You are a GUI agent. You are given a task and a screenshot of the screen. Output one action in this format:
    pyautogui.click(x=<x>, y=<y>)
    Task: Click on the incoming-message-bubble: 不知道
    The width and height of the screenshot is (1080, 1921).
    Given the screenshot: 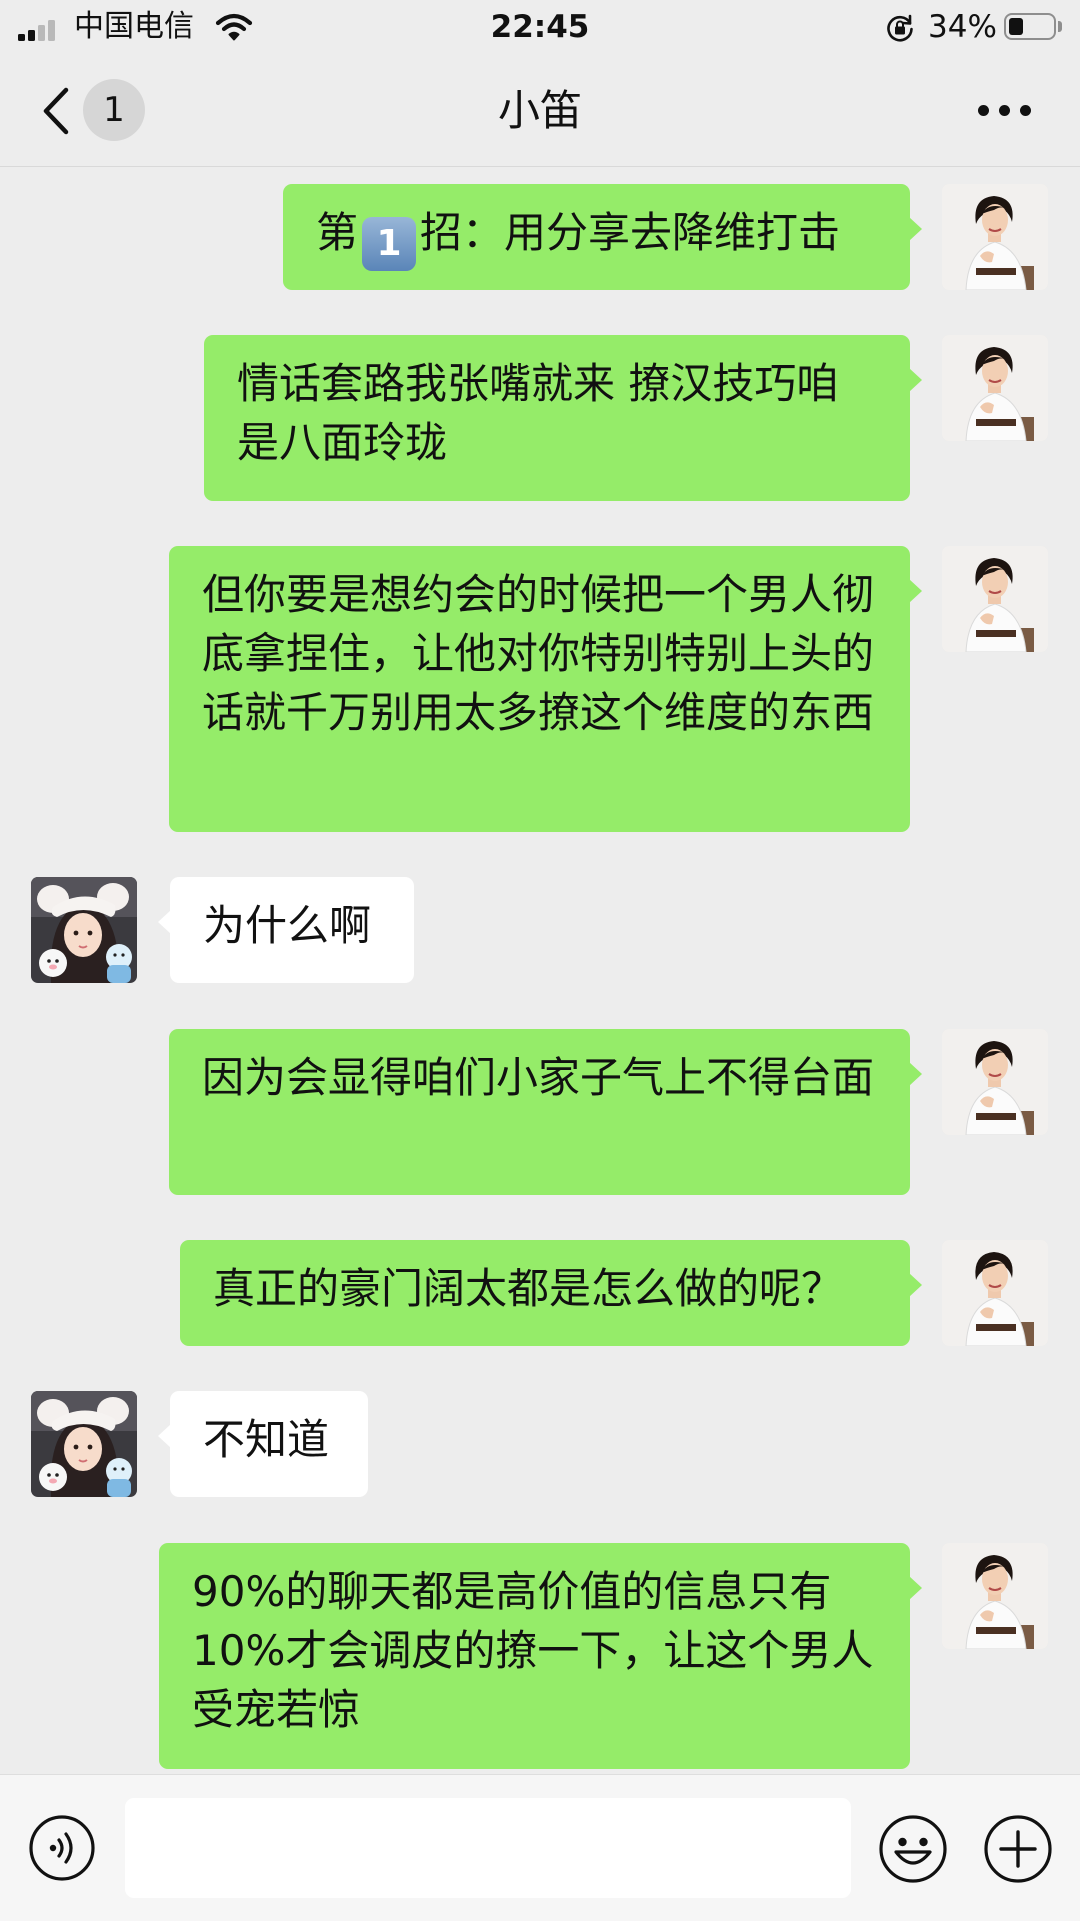 What is the action you would take?
    pyautogui.click(x=263, y=1444)
    